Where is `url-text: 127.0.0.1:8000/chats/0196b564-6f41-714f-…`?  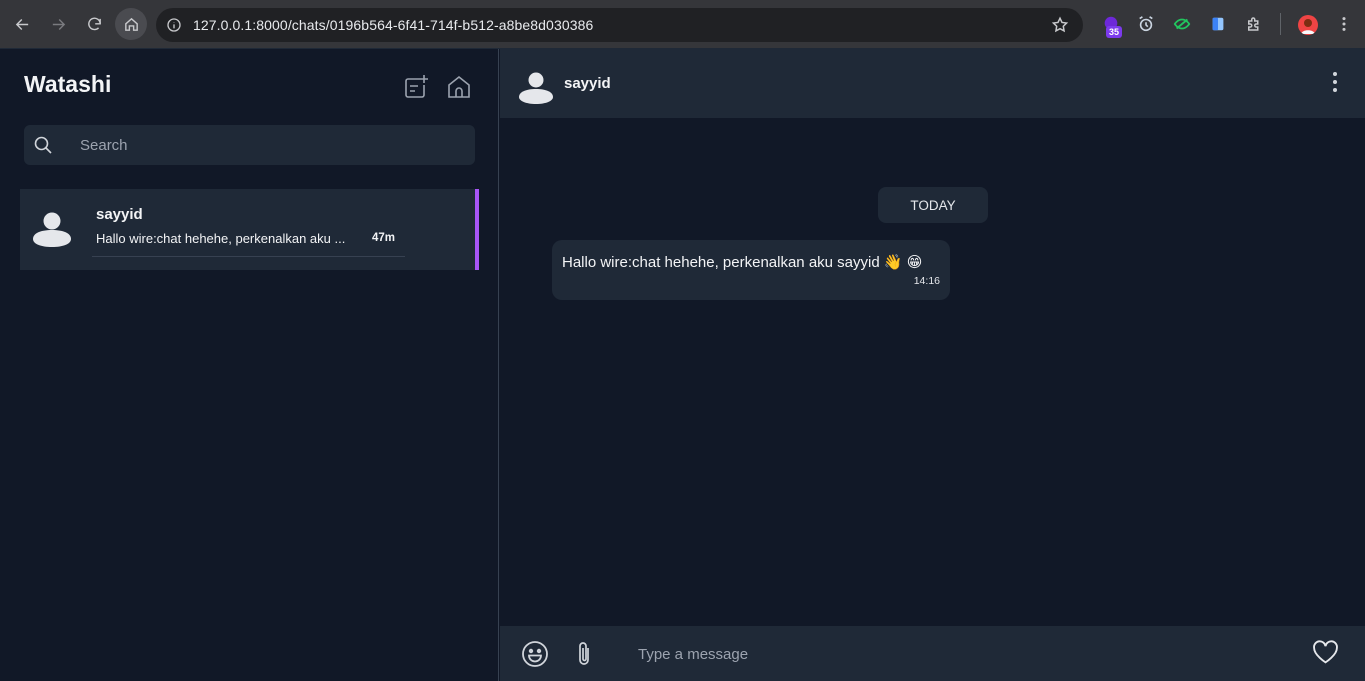 url-text: 127.0.0.1:8000/chats/0196b564-6f41-714f-… is located at coordinates (393, 25).